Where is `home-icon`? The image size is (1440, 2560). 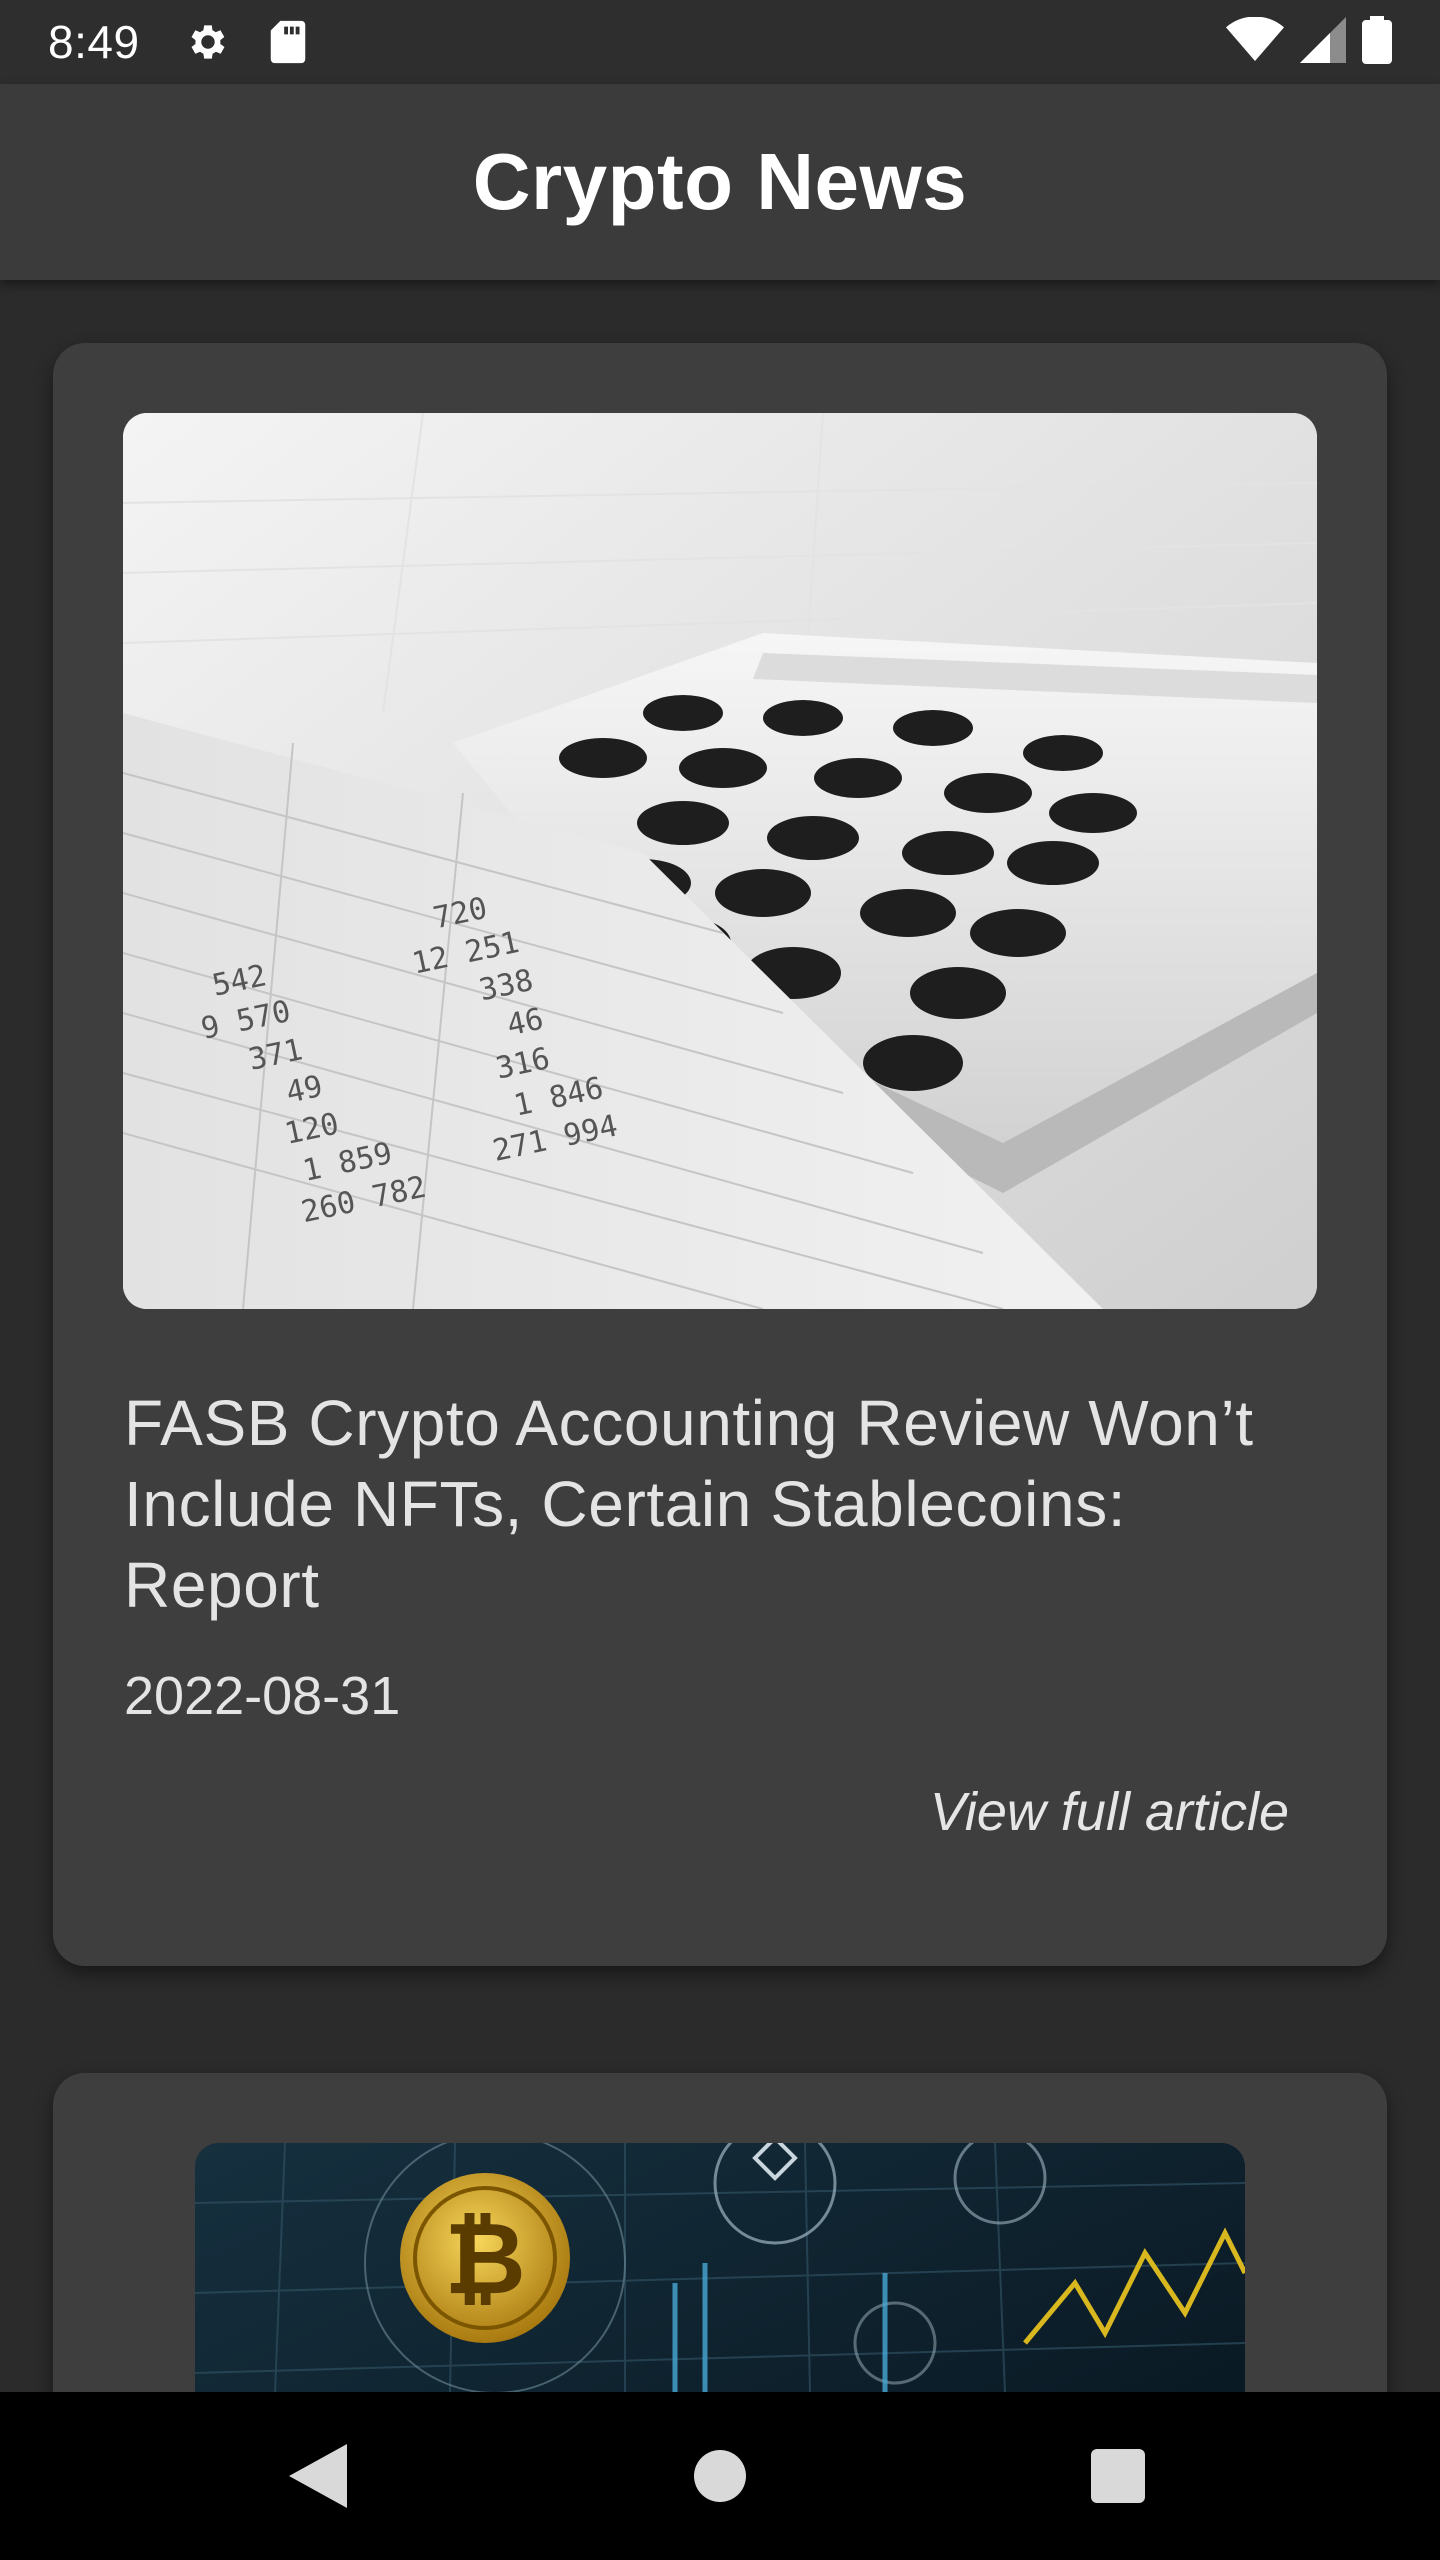 home-icon is located at coordinates (720, 2476).